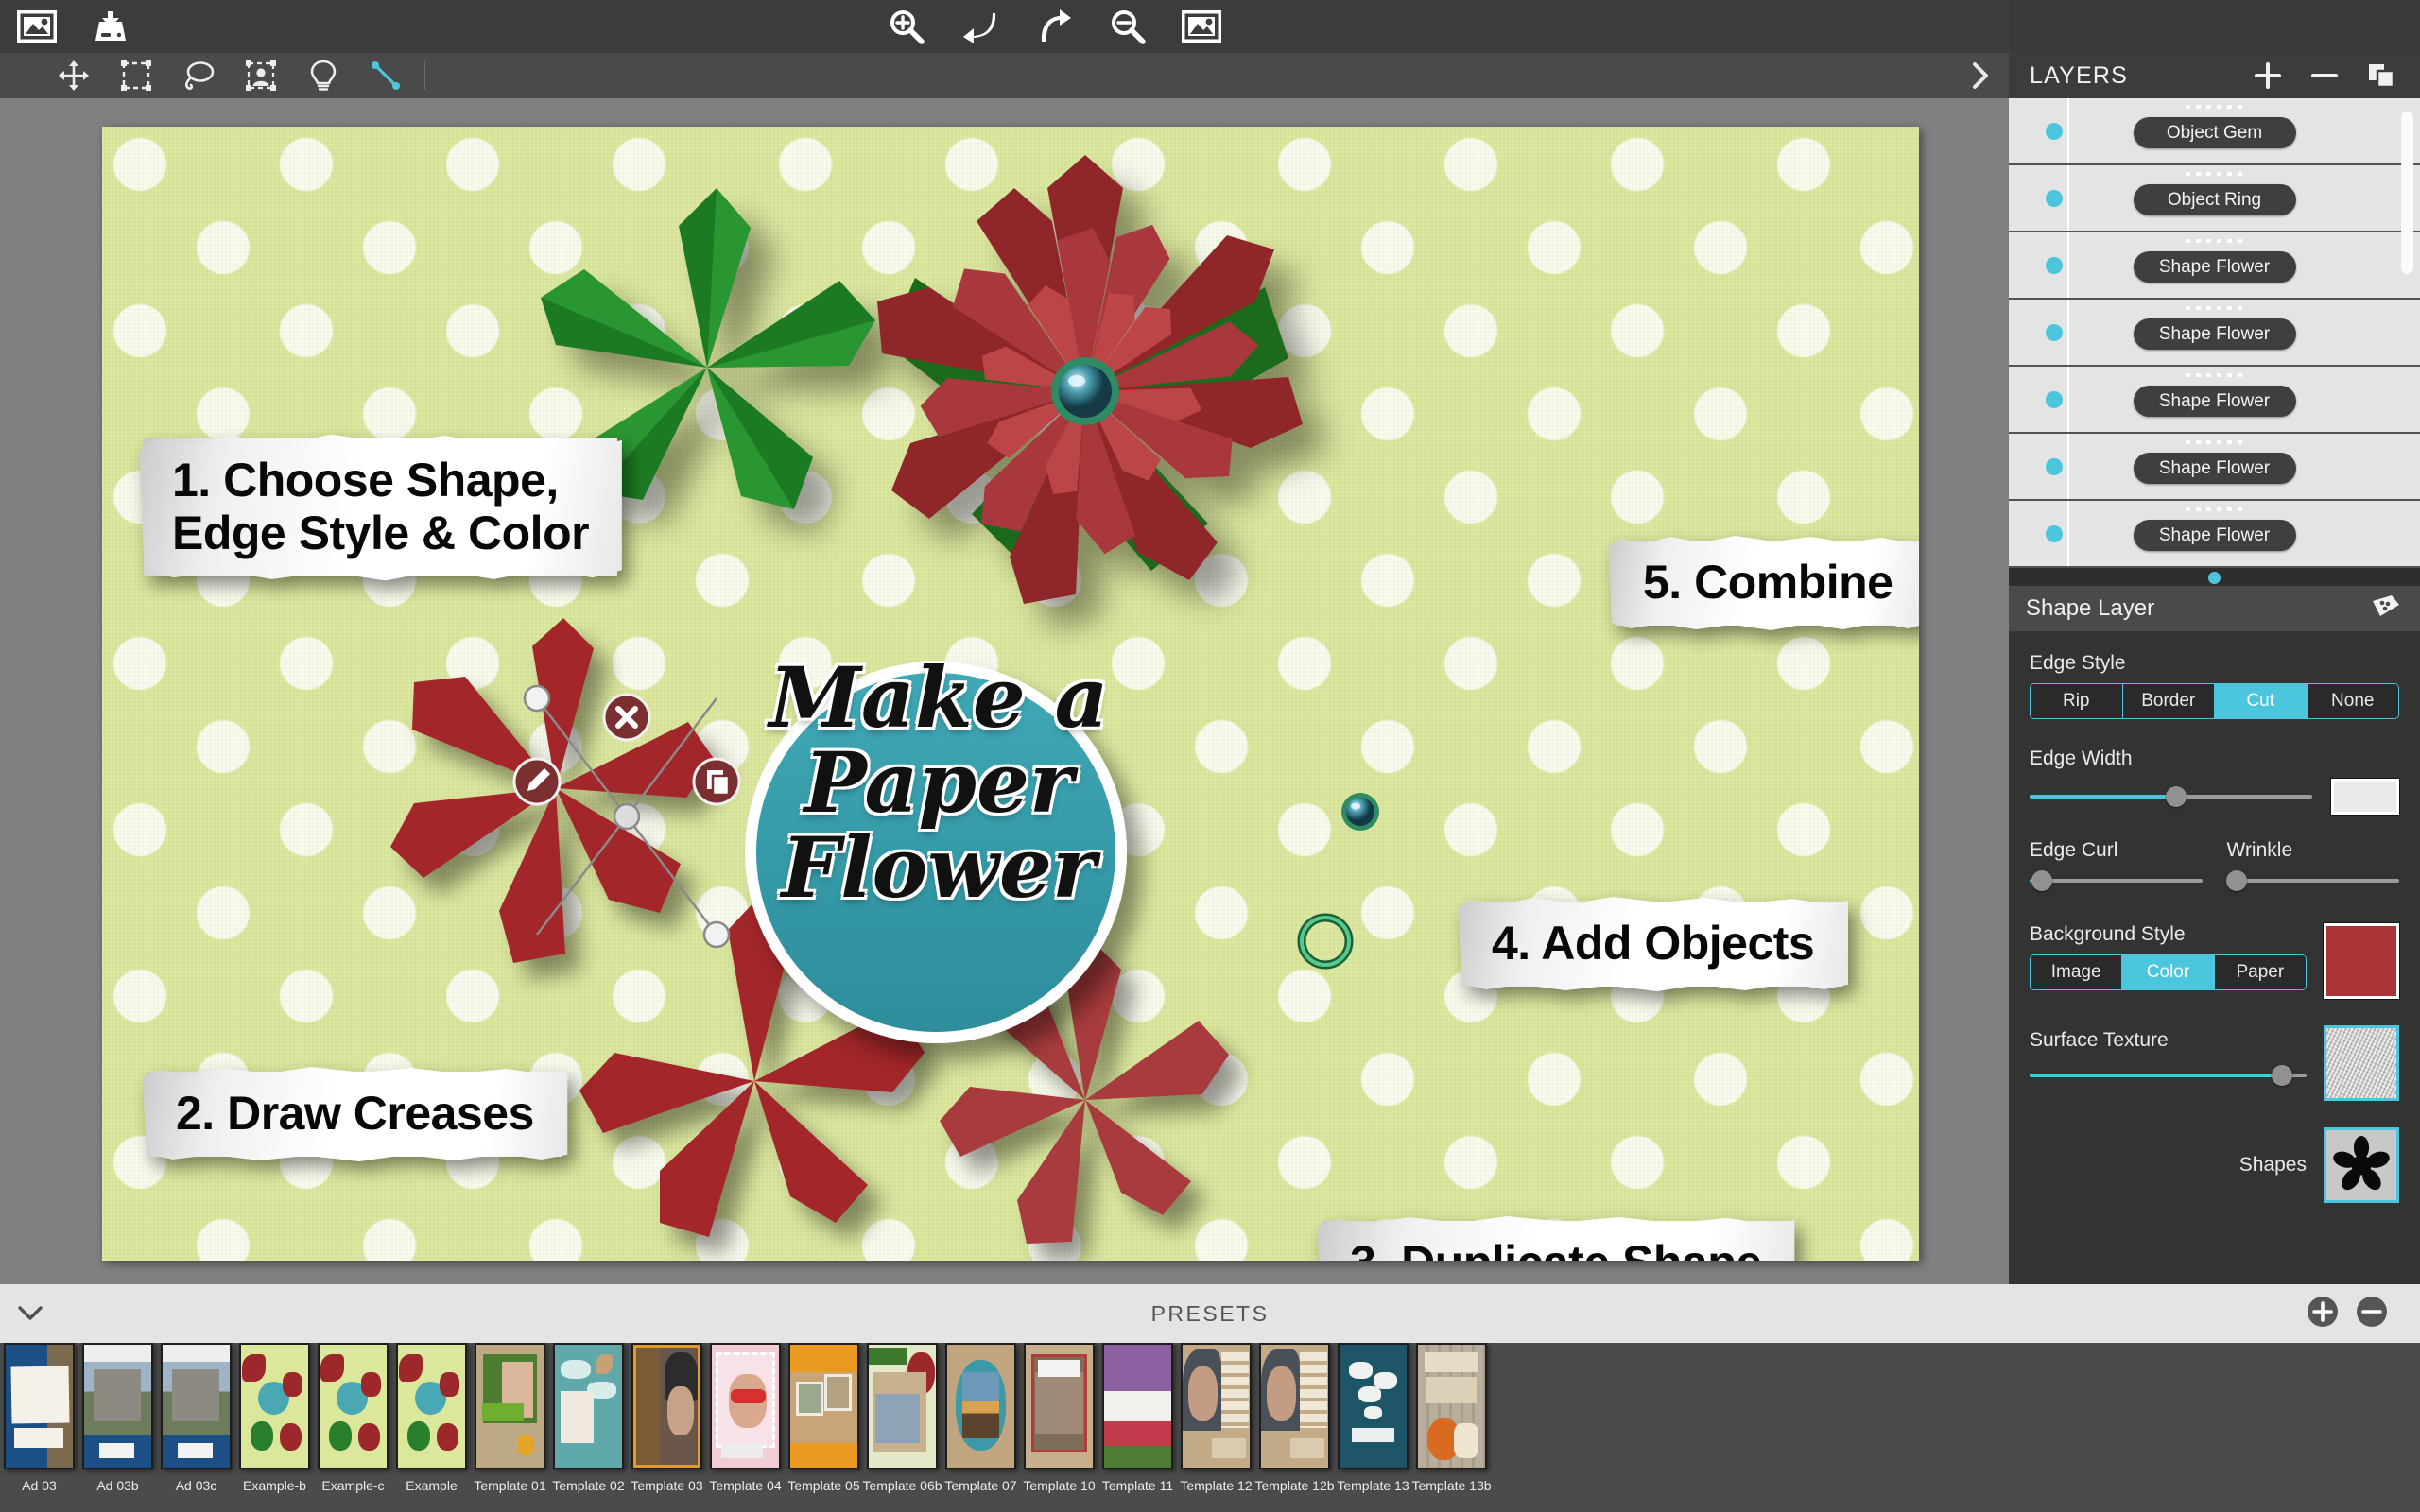  I want to click on lasso-tool, so click(198, 75).